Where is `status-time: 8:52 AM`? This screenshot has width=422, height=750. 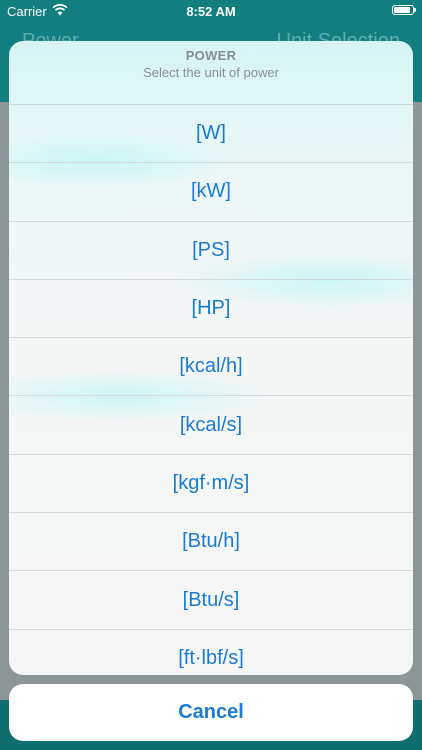
status-time: 8:52 AM is located at coordinates (211, 11).